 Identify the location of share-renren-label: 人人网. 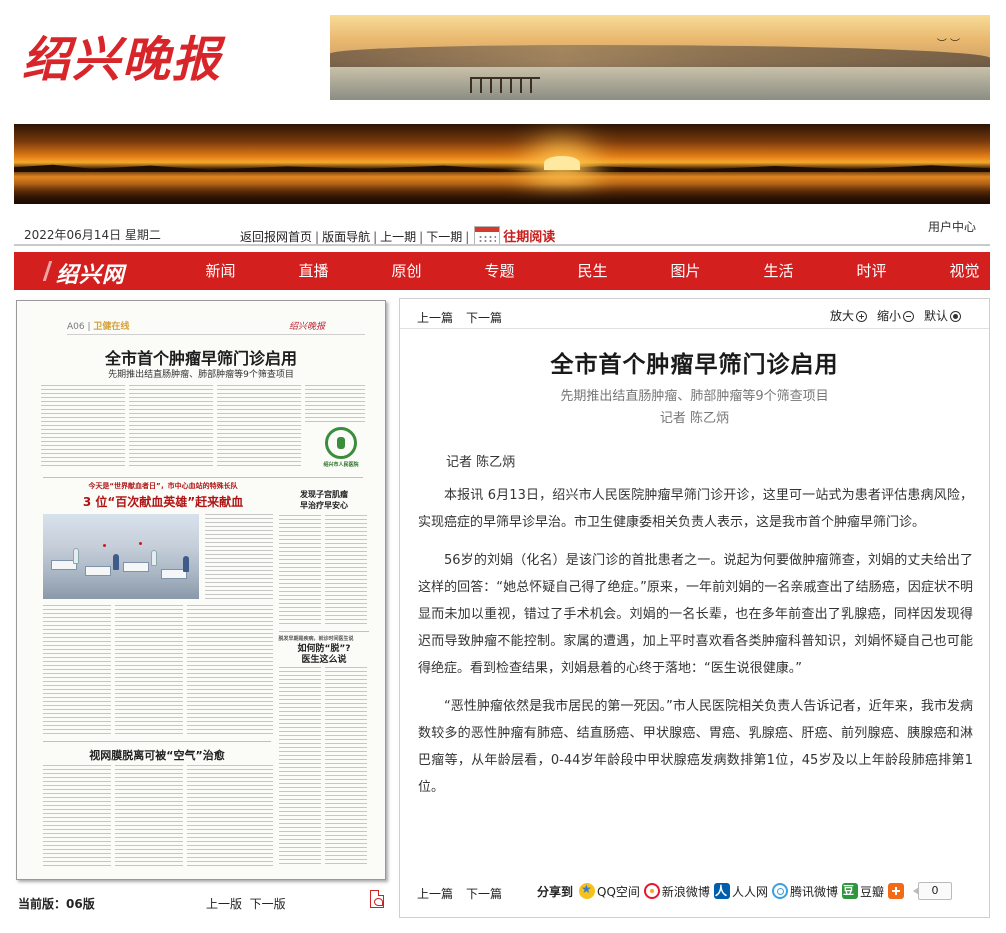
(749, 891).